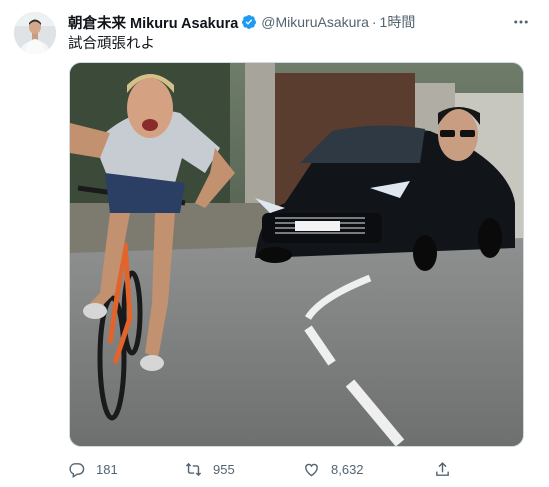 This screenshot has height=487, width=549. What do you see at coordinates (77, 470) in the screenshot?
I see `reply-icon` at bounding box center [77, 470].